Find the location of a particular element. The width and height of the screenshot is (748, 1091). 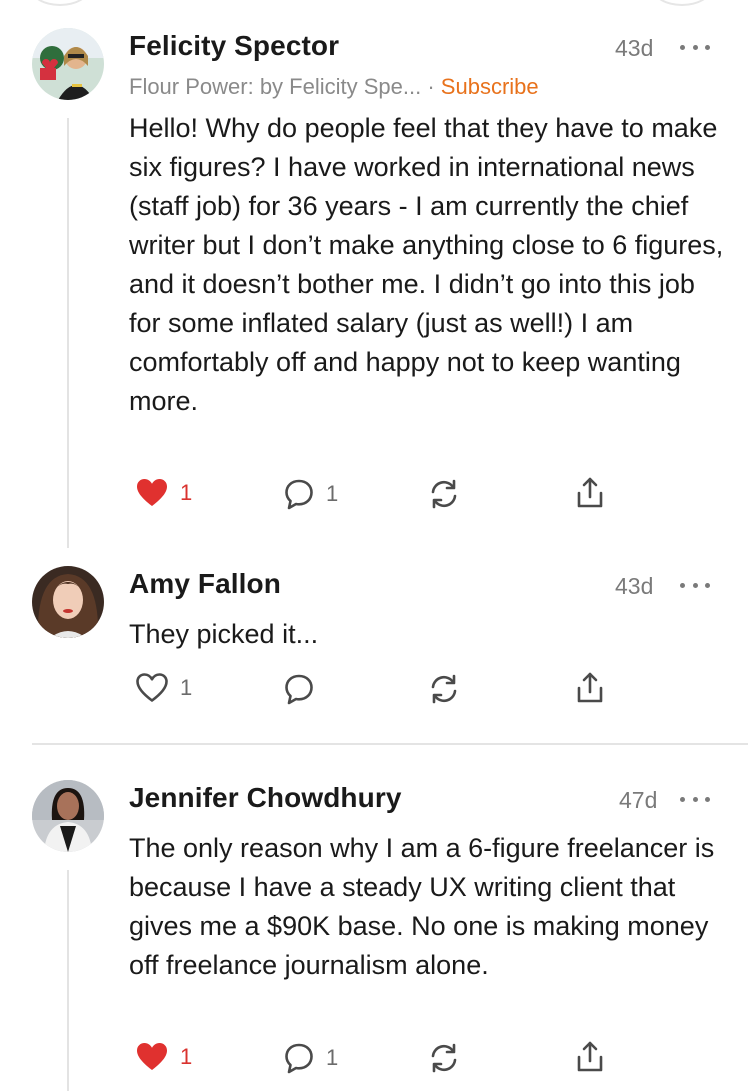

reply-button is located at coordinates (299, 689).